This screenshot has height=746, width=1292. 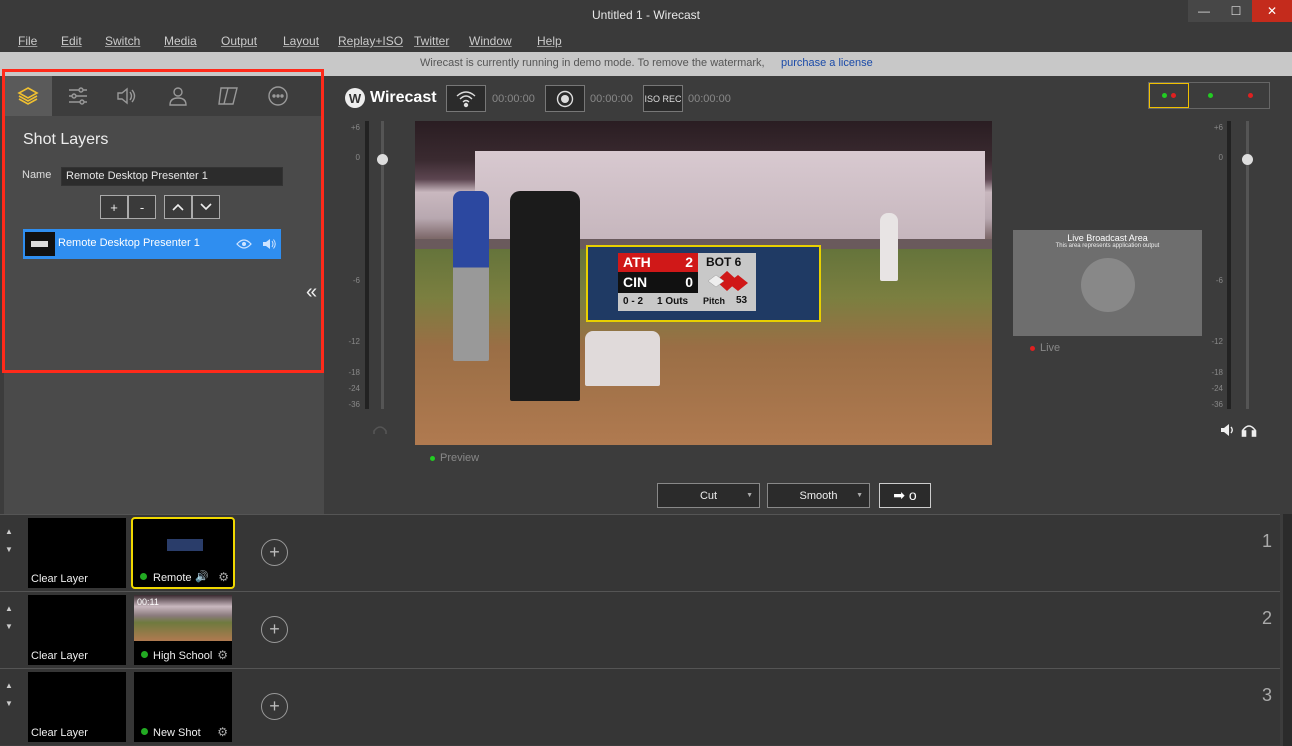 I want to click on close-button: ✕, so click(x=1272, y=11).